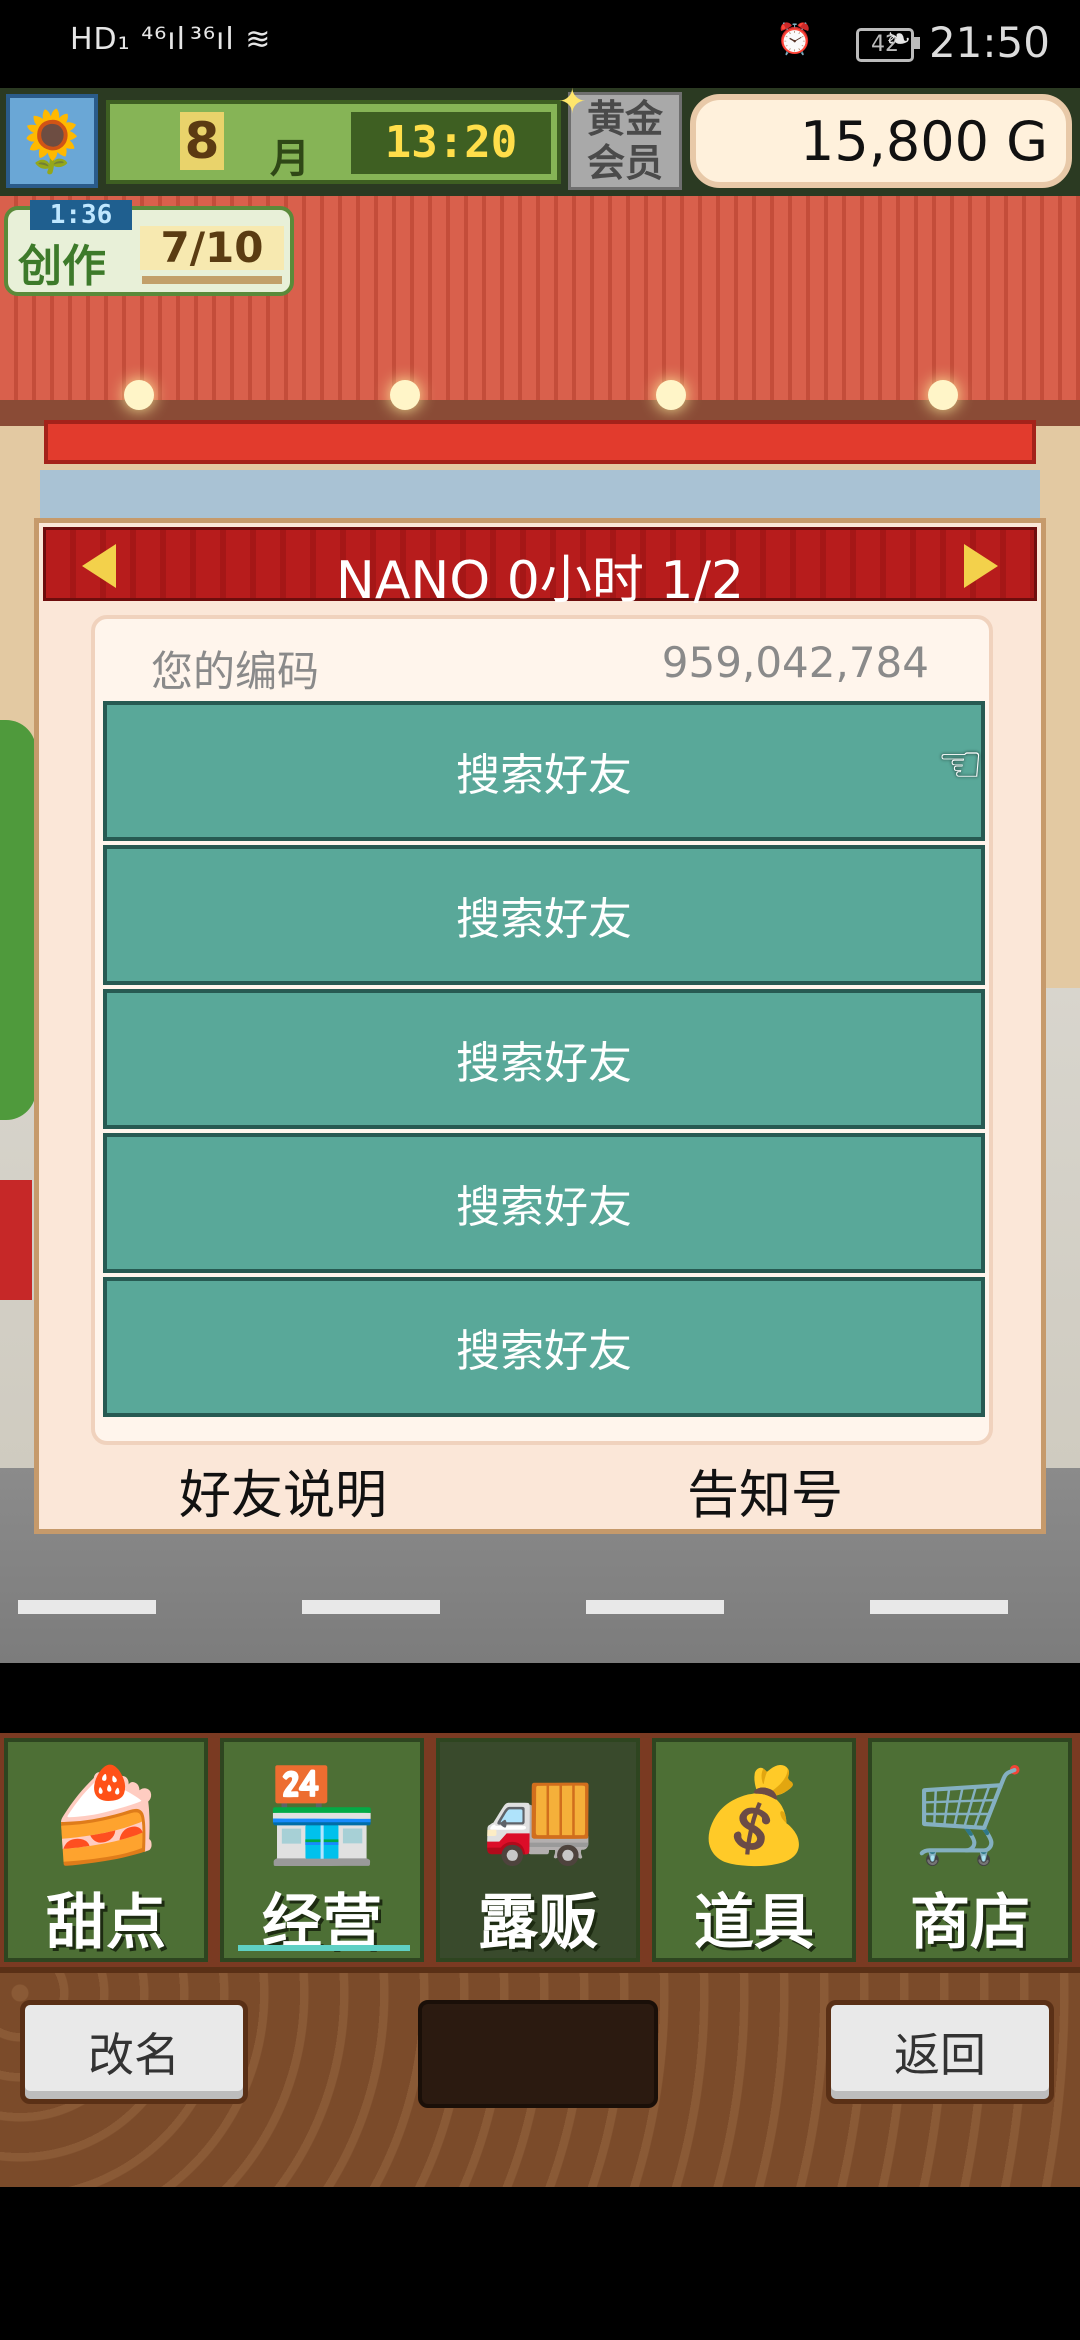  I want to click on cake-icon: 🍰, so click(106, 1815).